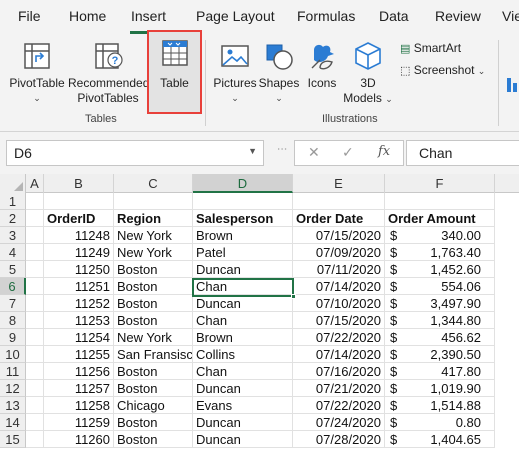  I want to click on cell-f3: $340.00, so click(440, 235).